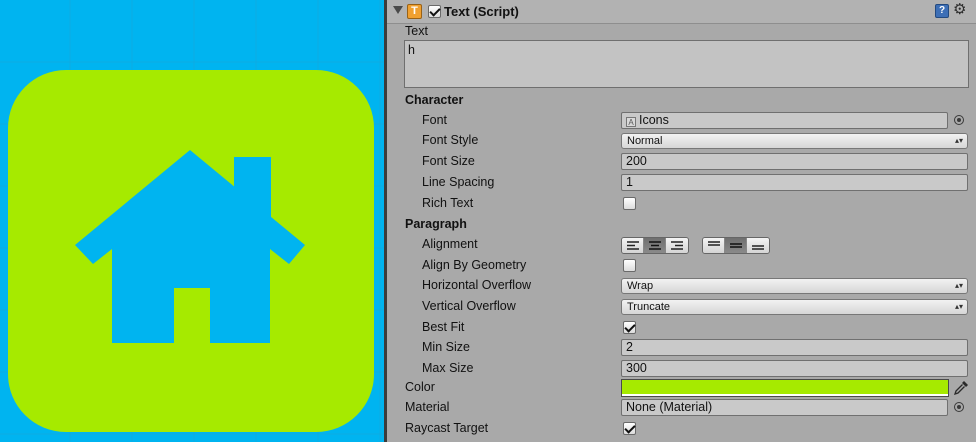 This screenshot has height=442, width=976. I want to click on min-size-row: Min Size 2, so click(681, 348).